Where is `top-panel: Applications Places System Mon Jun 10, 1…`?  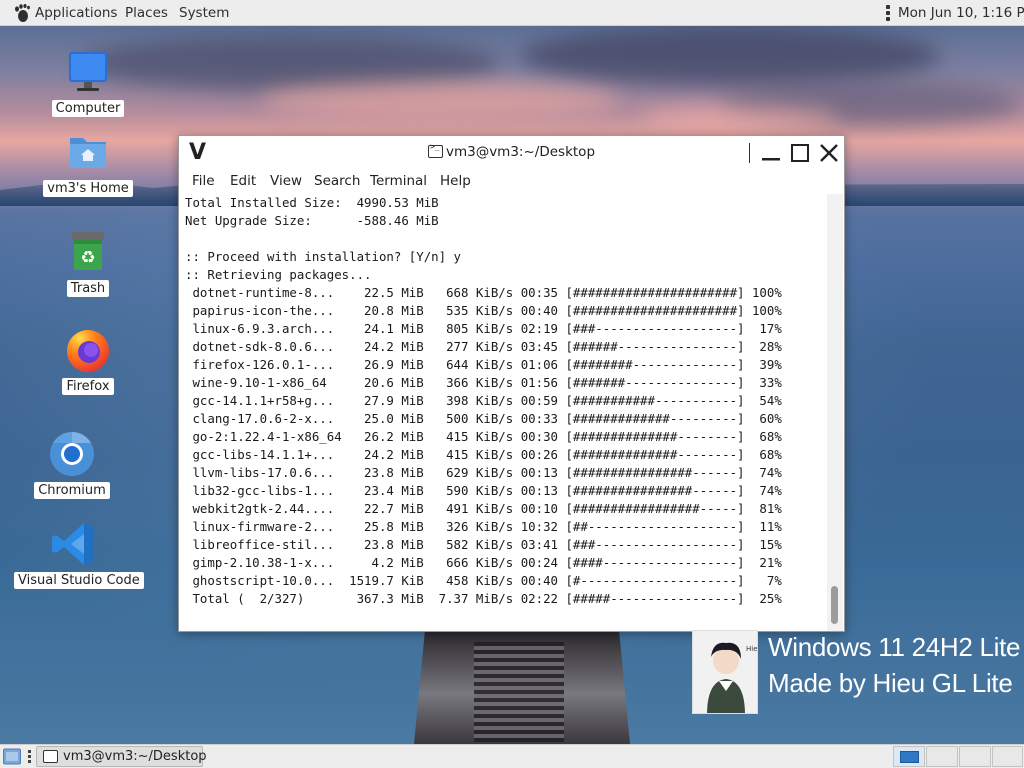
top-panel: Applications Places System Mon Jun 10, 1… is located at coordinates (512, 13).